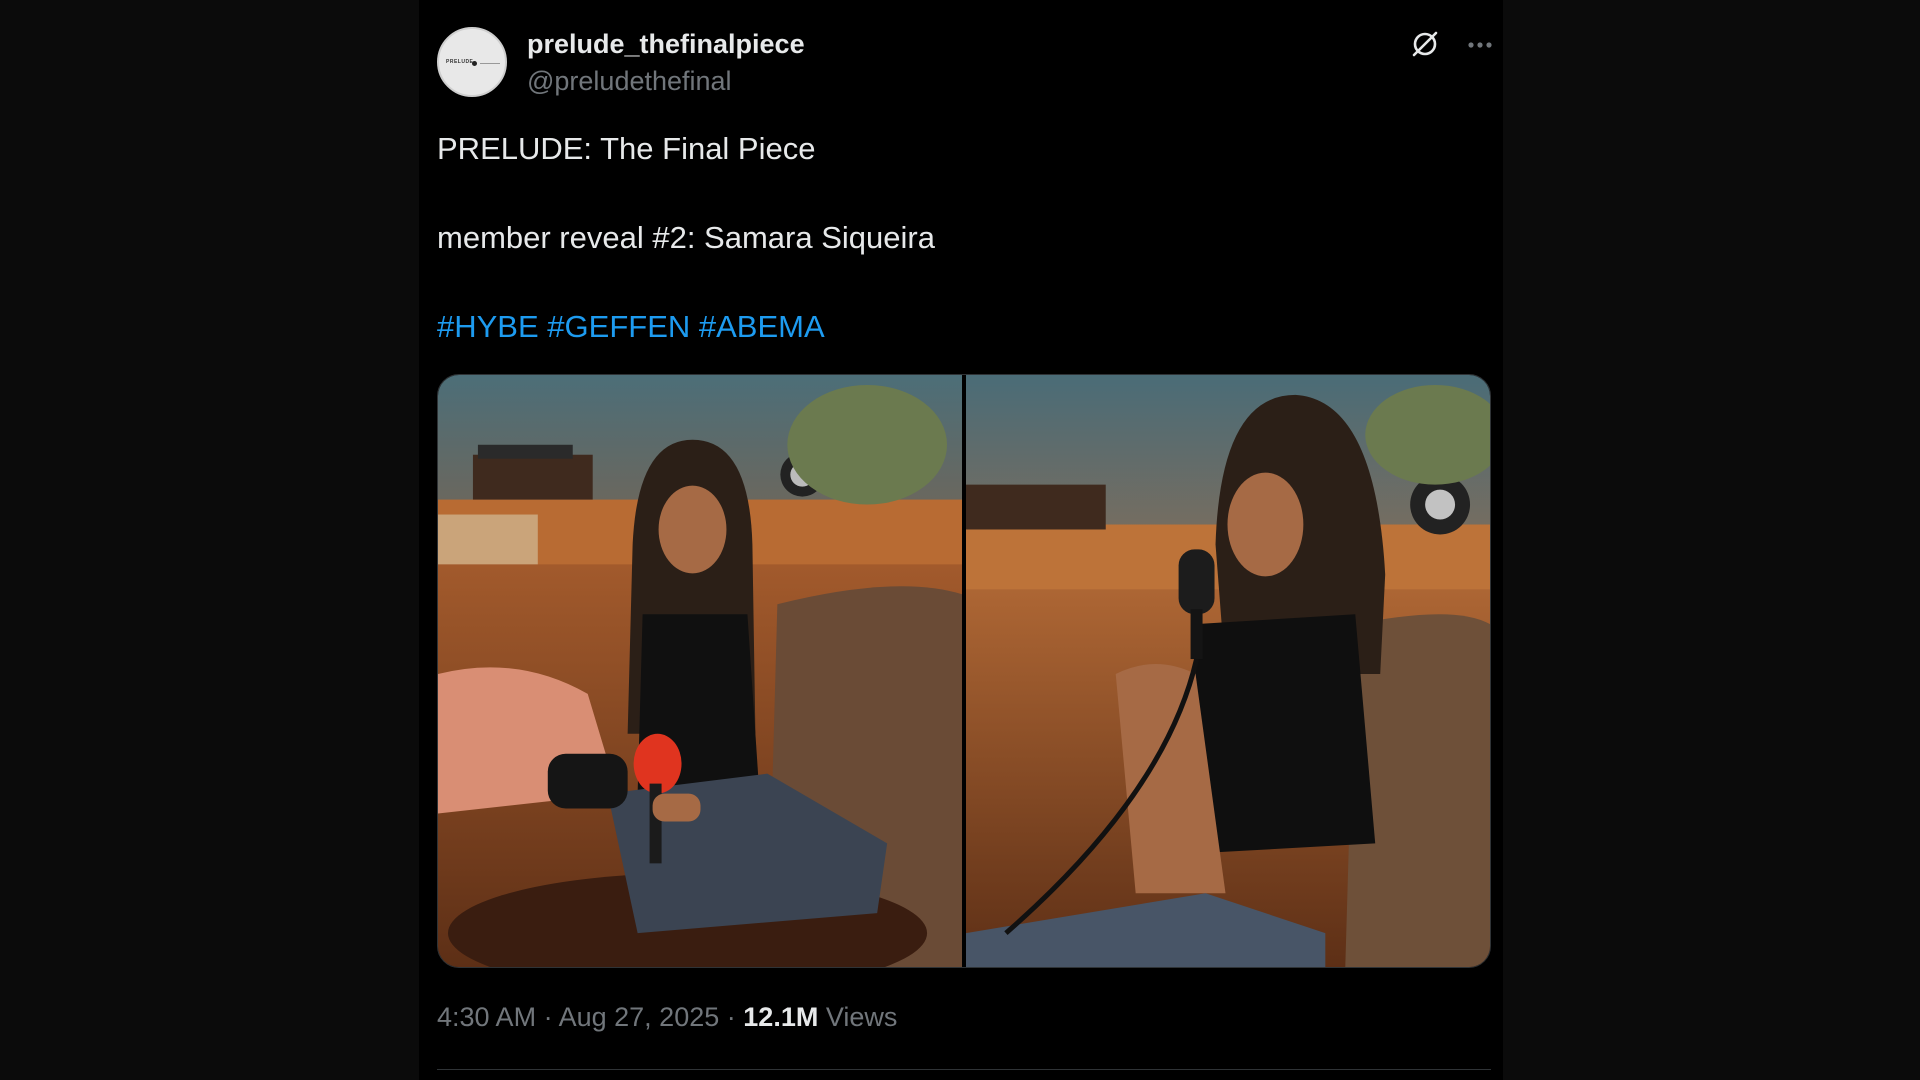 The height and width of the screenshot is (1080, 1920). I want to click on post-date: Aug 27, 2025, so click(639, 1017).